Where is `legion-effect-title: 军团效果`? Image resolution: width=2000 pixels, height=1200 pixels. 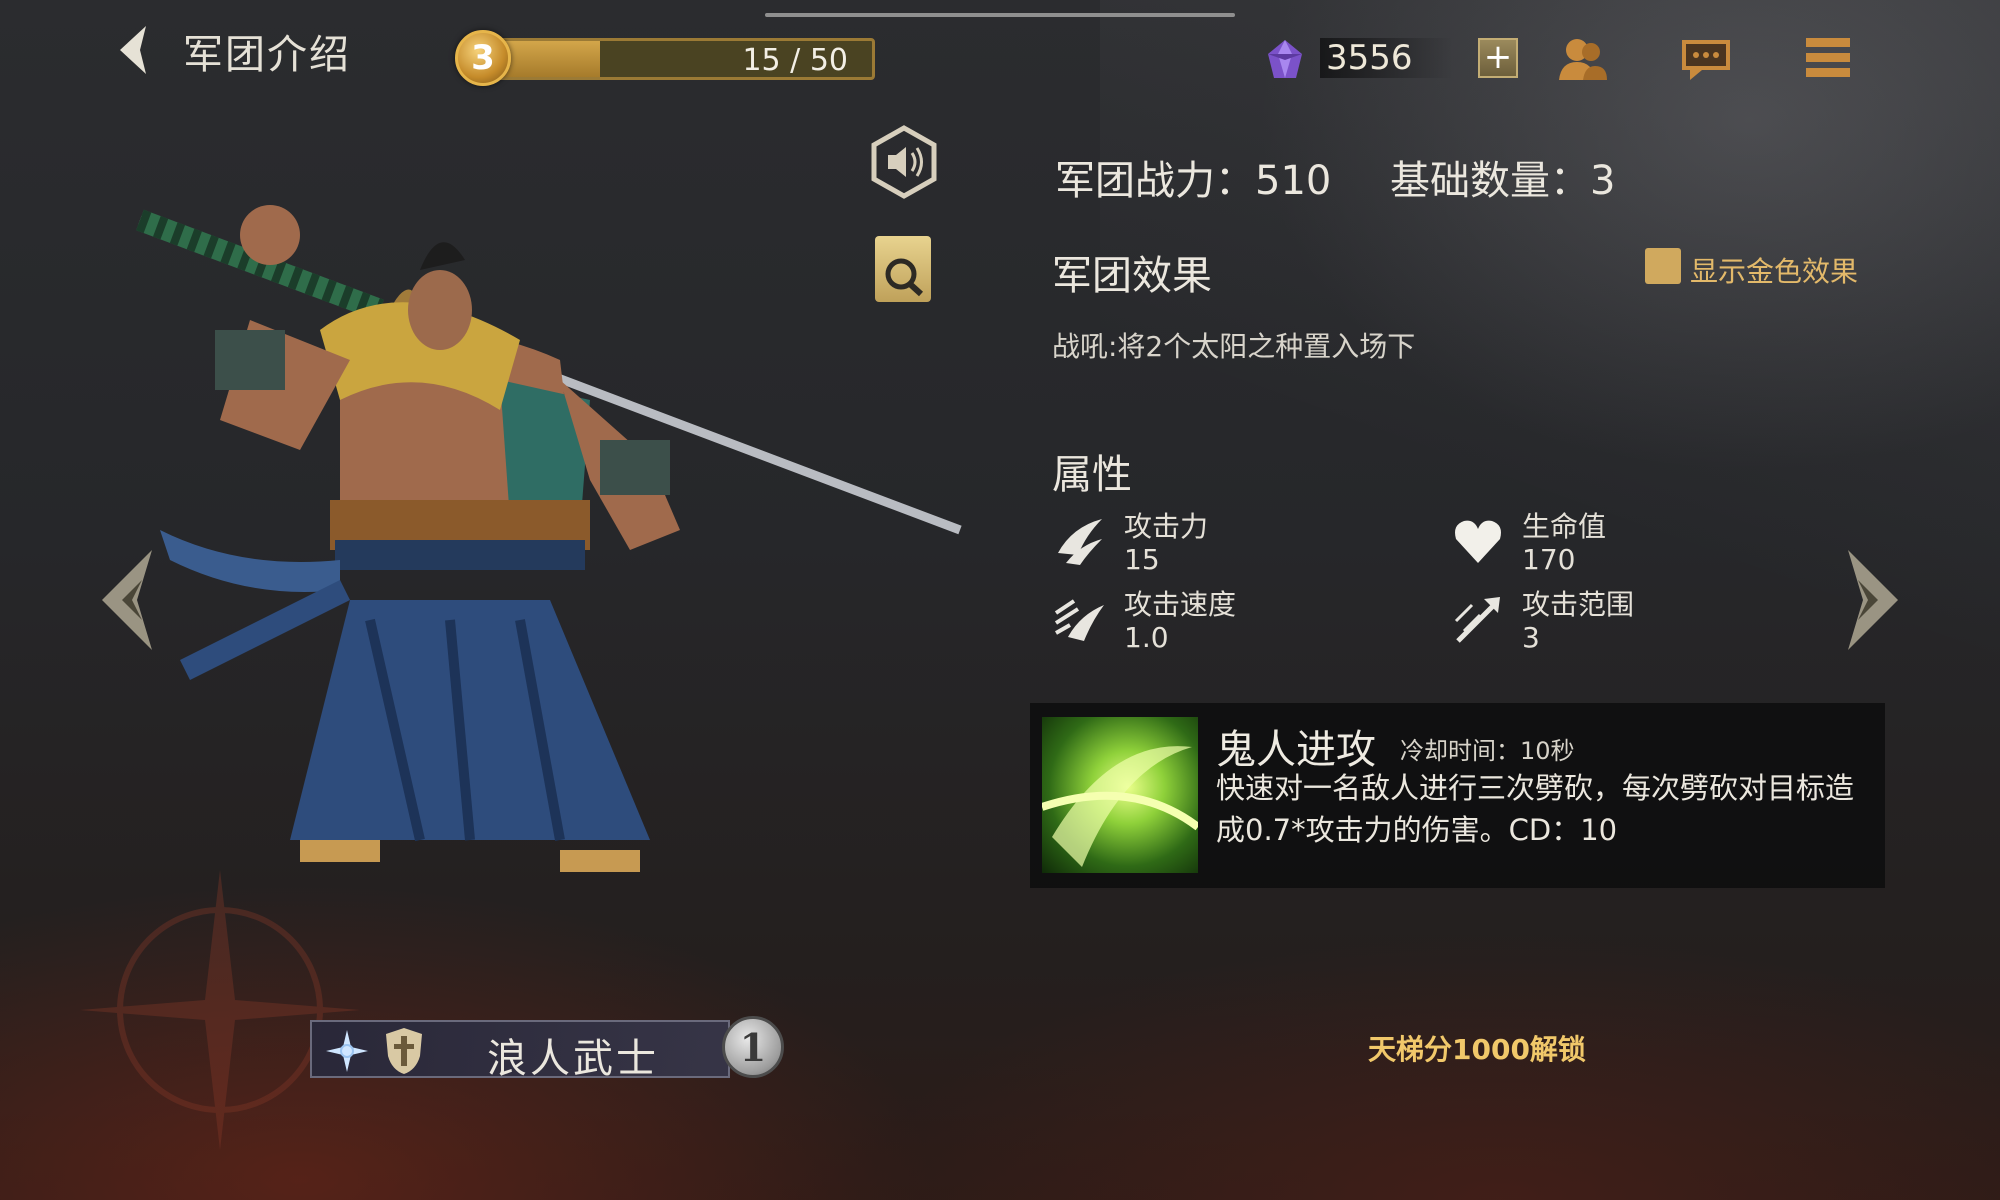 legion-effect-title: 军团效果 is located at coordinates (1132, 276).